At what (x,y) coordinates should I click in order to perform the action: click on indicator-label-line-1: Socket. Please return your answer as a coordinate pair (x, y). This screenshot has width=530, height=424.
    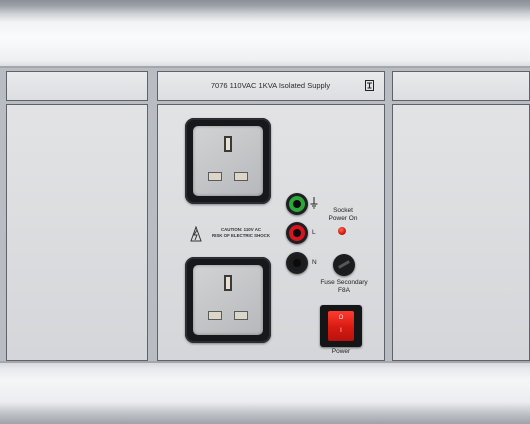
    Looking at the image, I should click on (343, 210).